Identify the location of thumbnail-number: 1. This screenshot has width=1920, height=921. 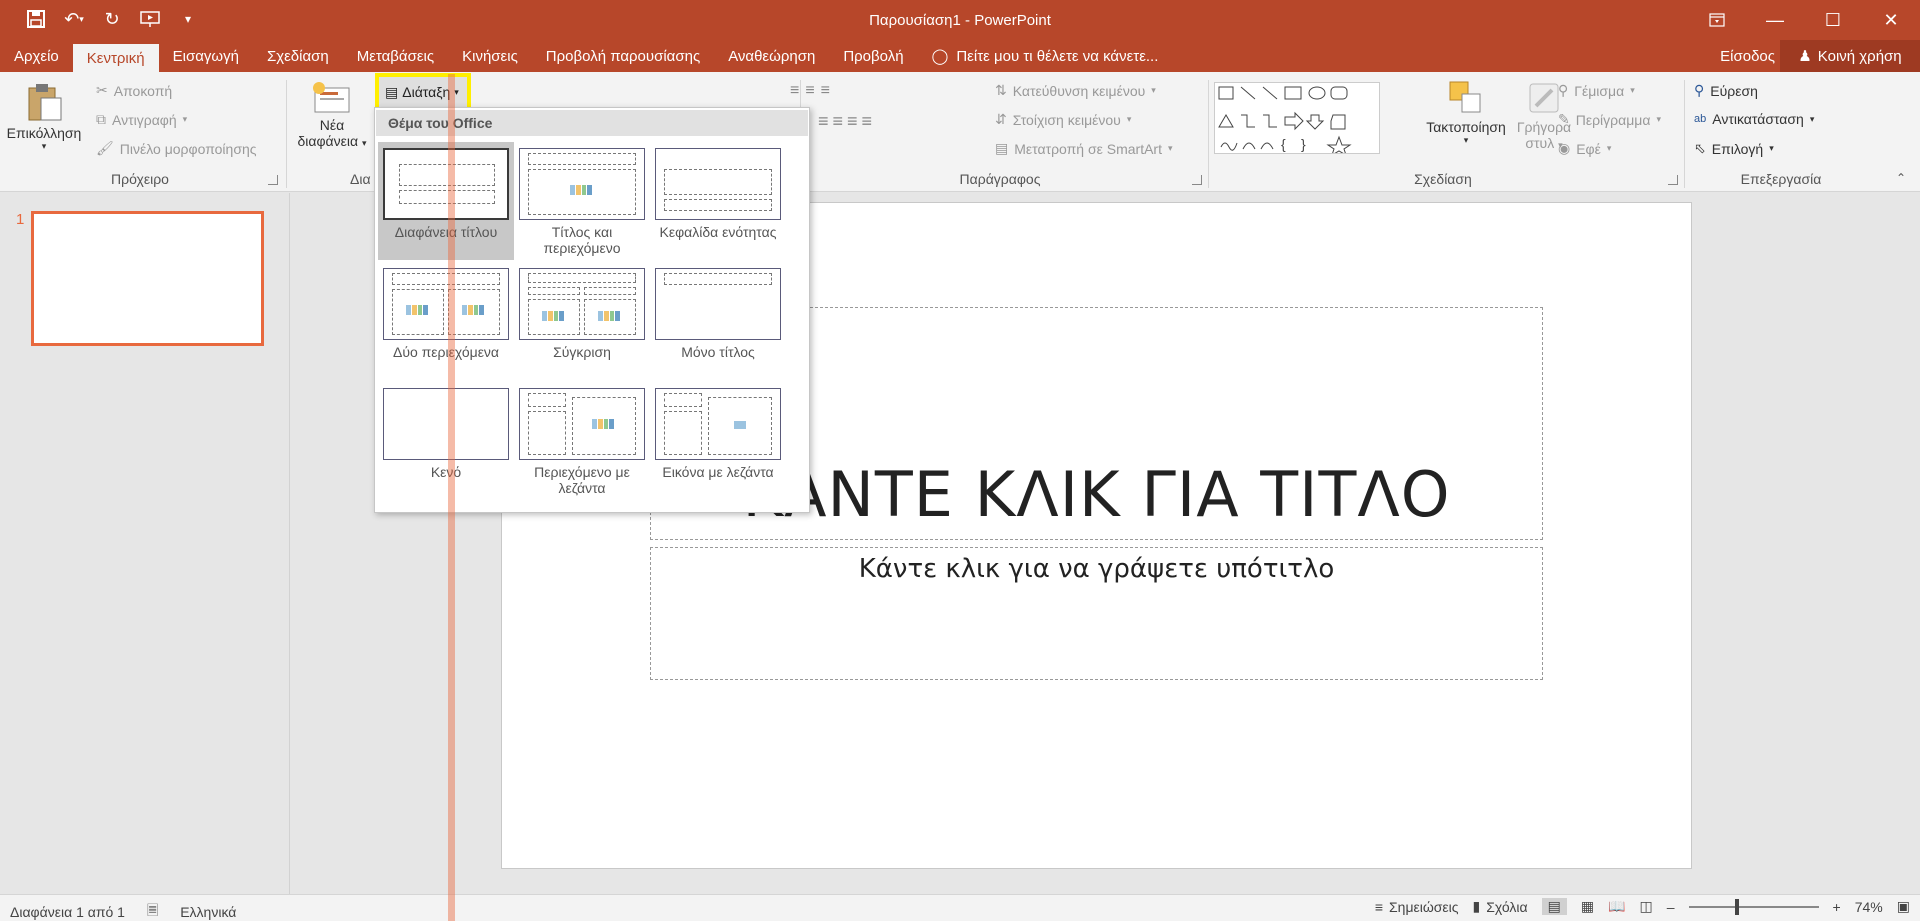
(20, 219).